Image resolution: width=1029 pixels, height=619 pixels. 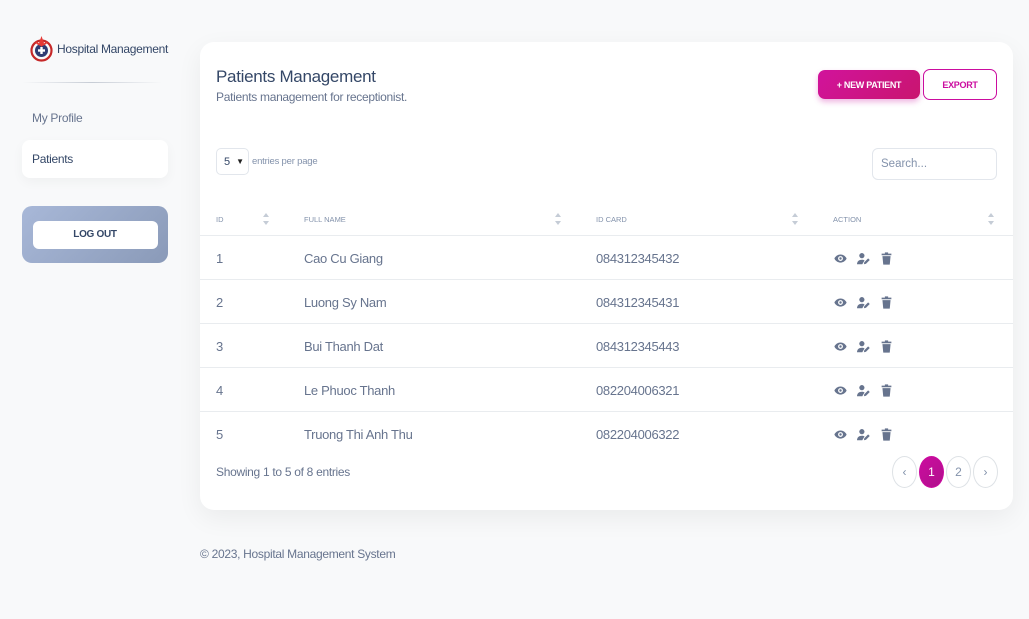 What do you see at coordinates (611, 219) in the screenshot?
I see `column-header-id-card: ID CARD` at bounding box center [611, 219].